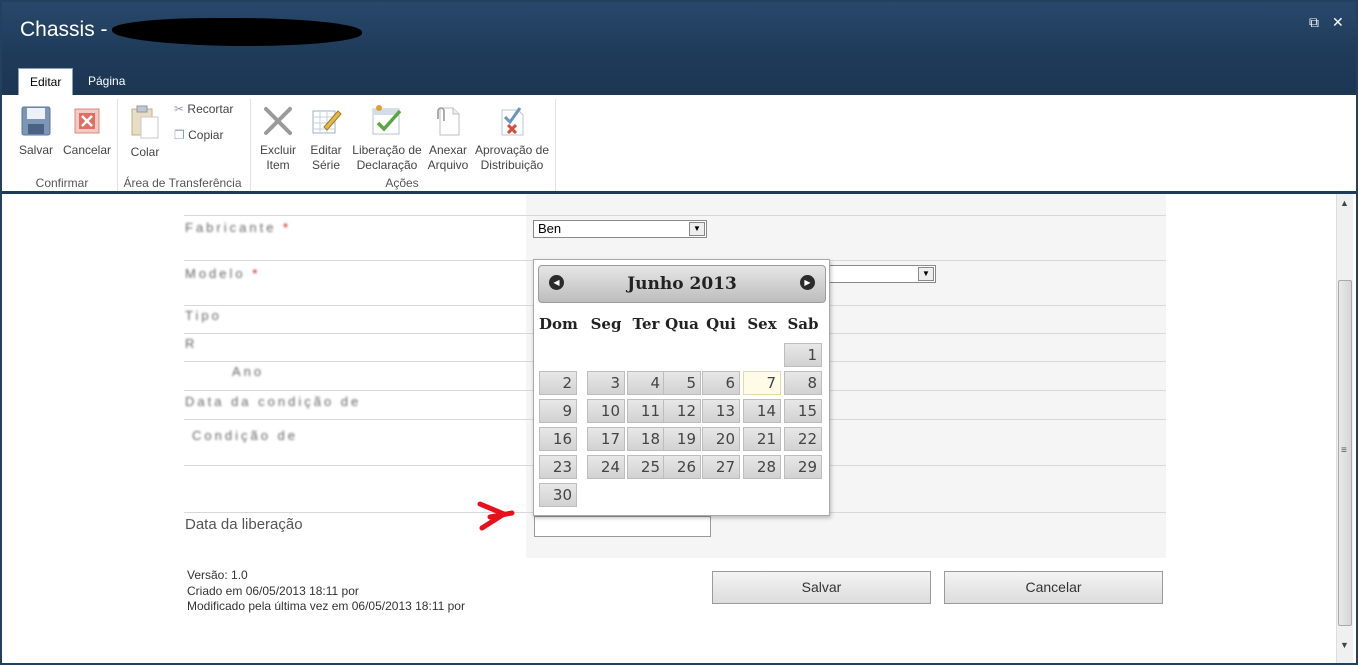  Describe the element at coordinates (210, 109) in the screenshot. I see `ribbon-recortar-label: Recortar` at that location.